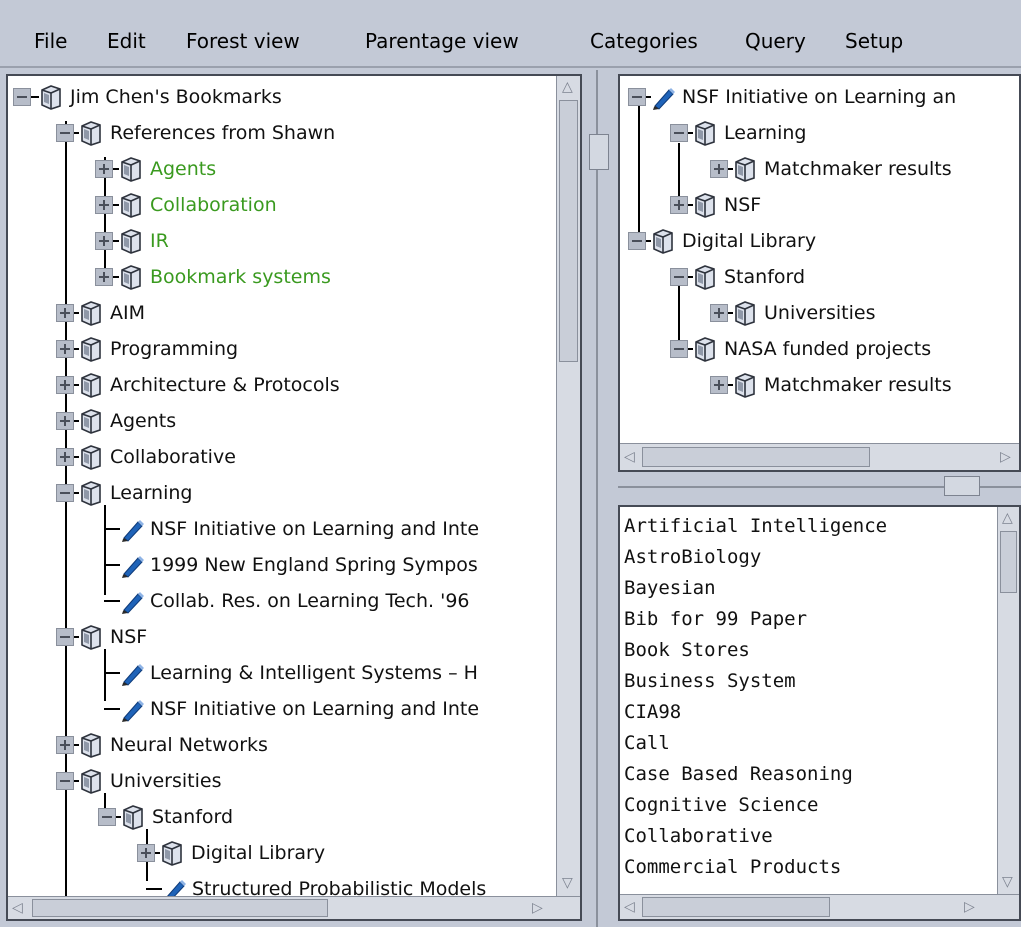 This screenshot has width=1021, height=927. What do you see at coordinates (715, 619) in the screenshot?
I see `category-item: Bib for 99 Paper` at bounding box center [715, 619].